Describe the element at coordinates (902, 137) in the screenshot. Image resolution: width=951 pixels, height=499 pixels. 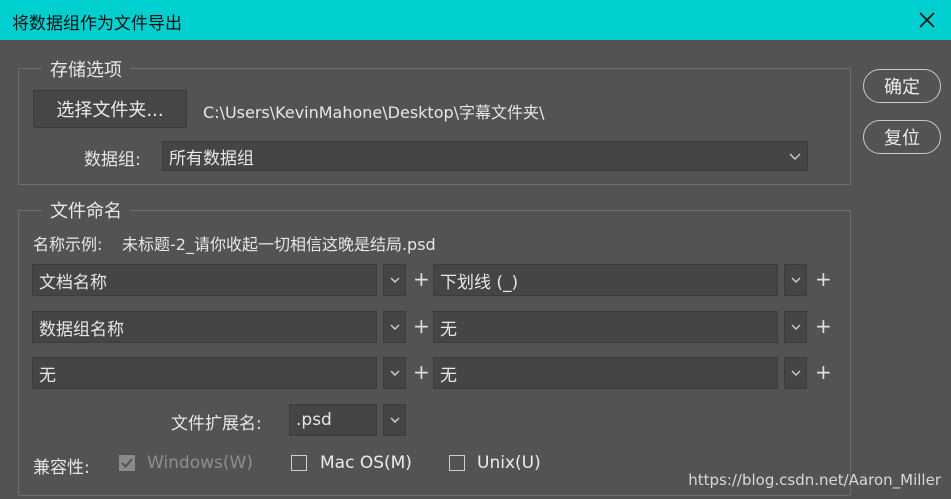
I see `reset-button: 复位` at that location.